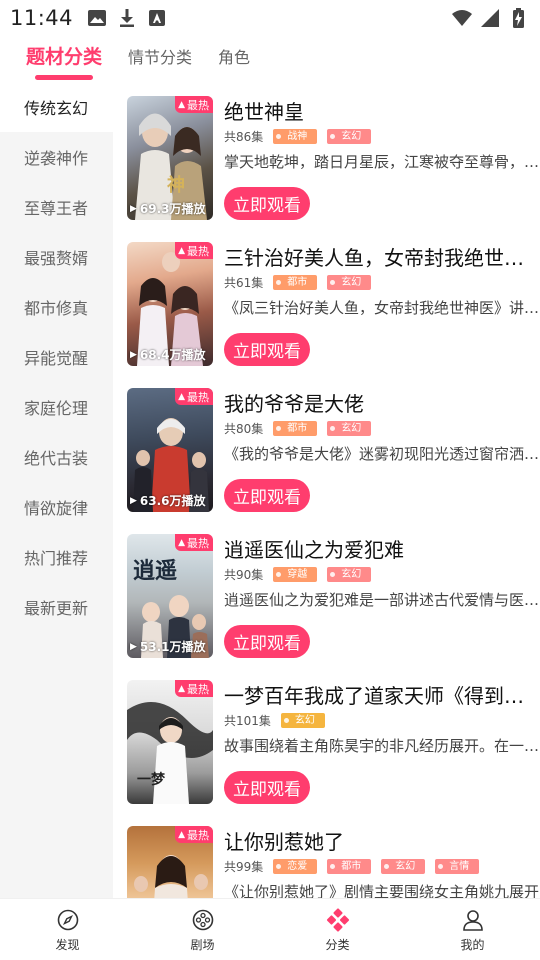  I want to click on sidebar-item-comeback: 逆袭神作, so click(56, 157).